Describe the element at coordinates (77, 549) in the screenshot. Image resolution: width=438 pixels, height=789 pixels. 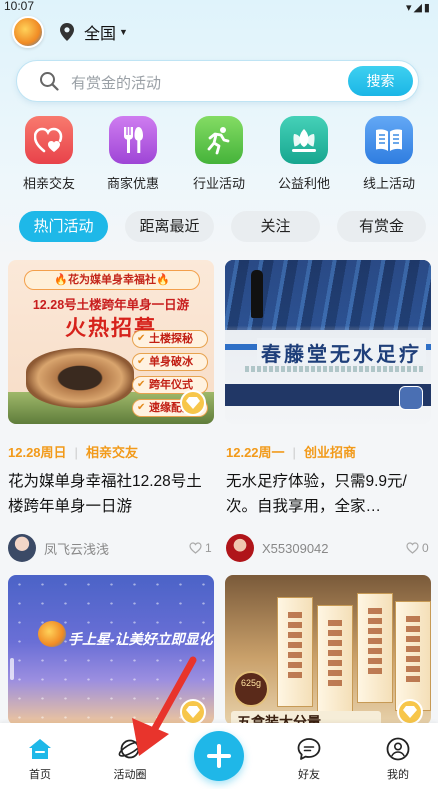
I see `author-name: 凤飞云浅浅` at that location.